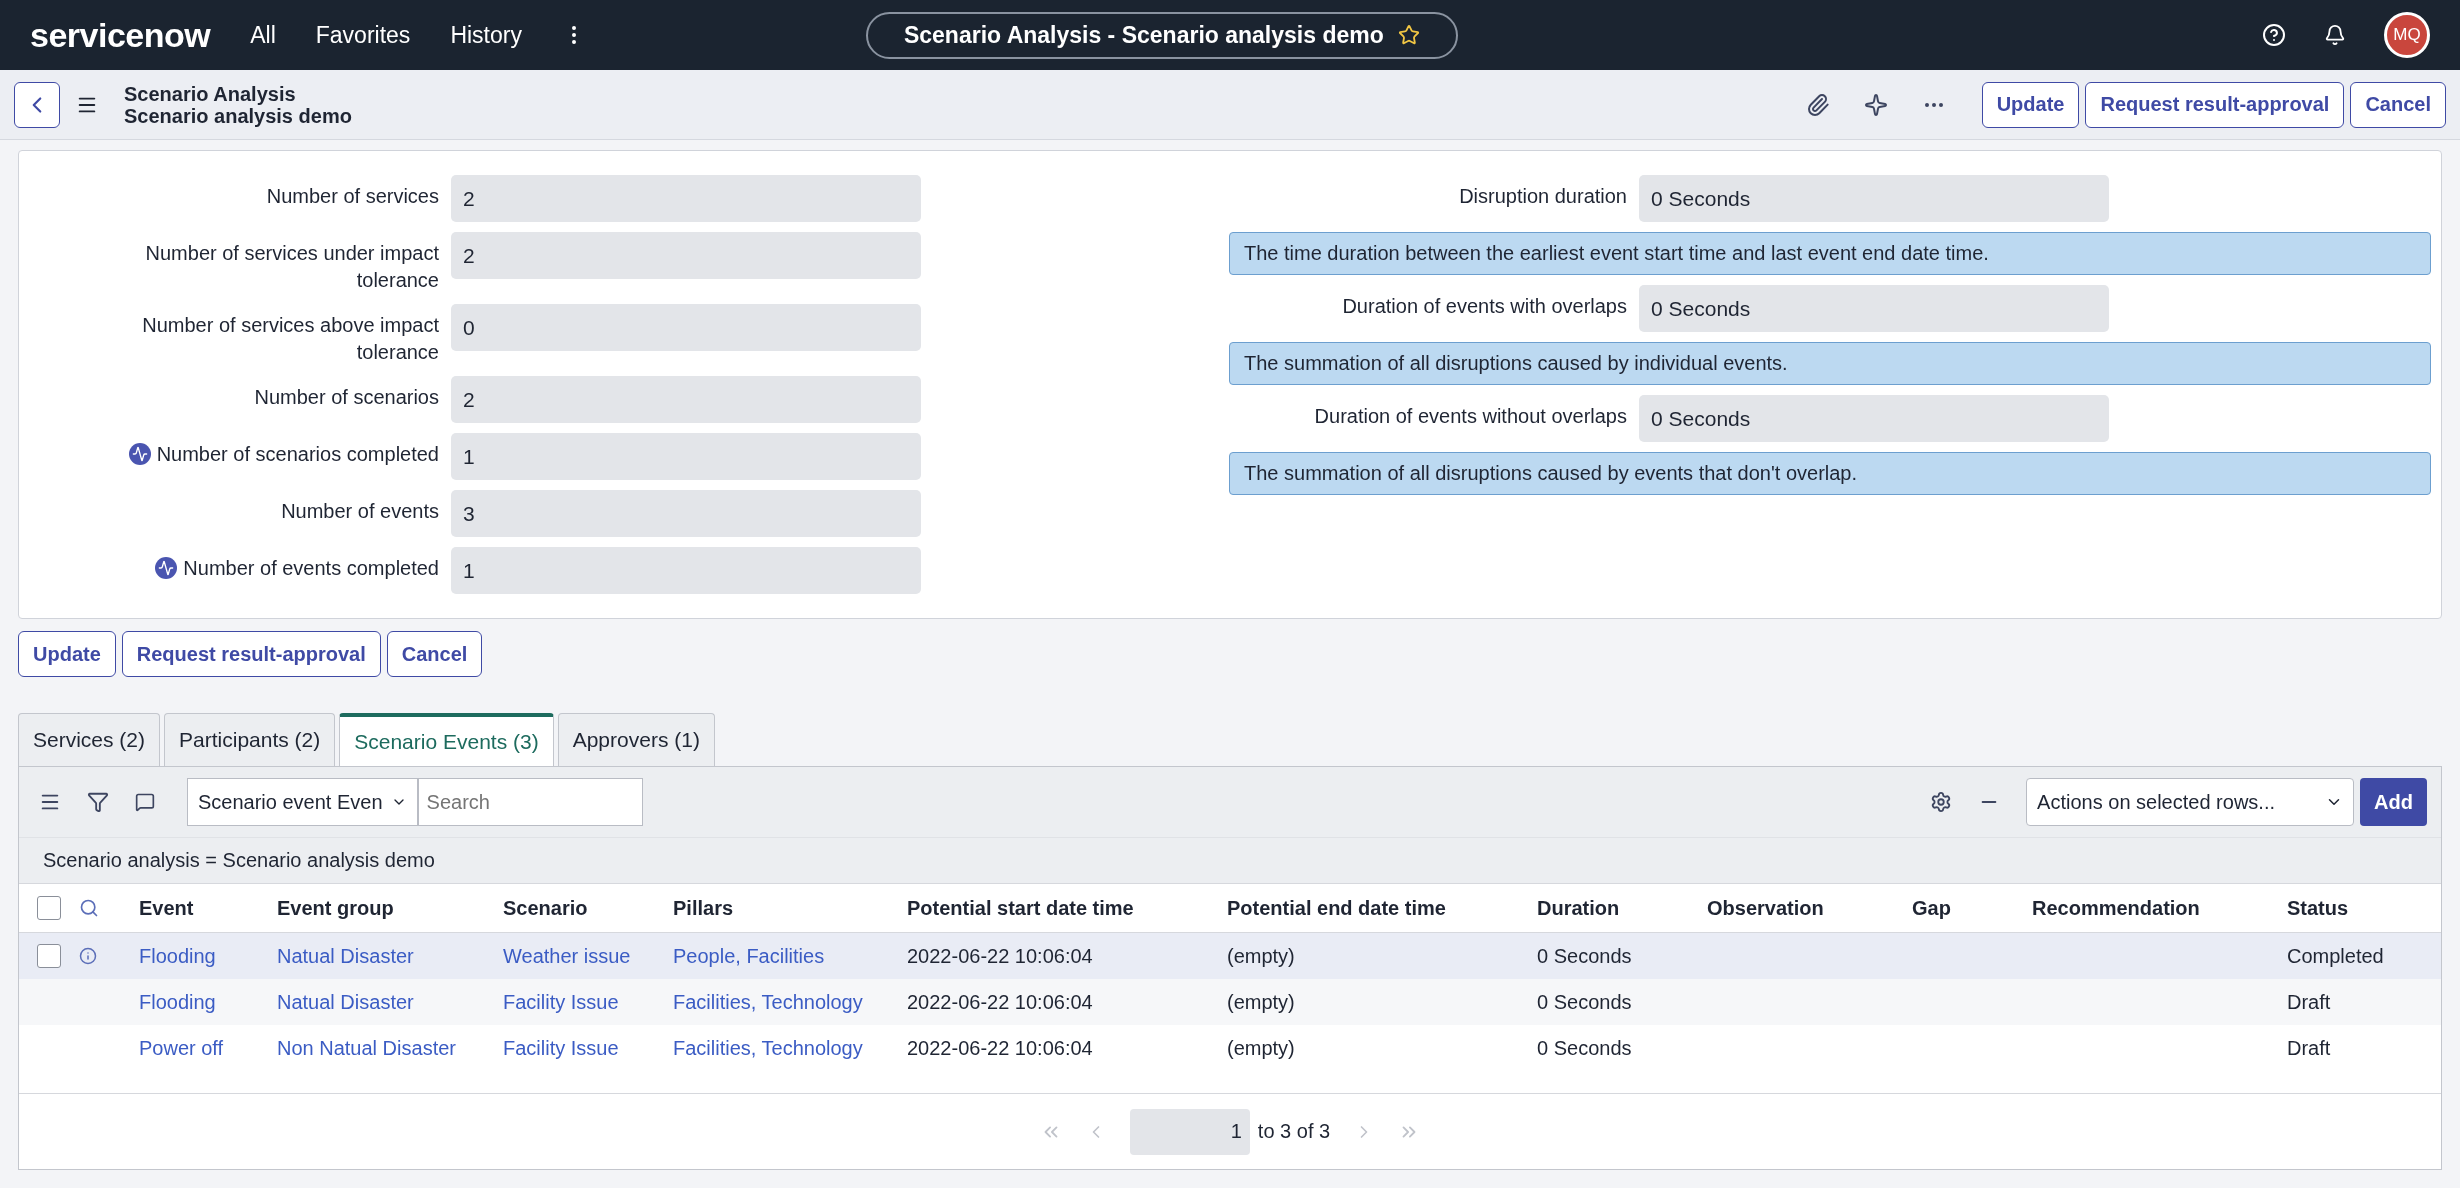  I want to click on table-link: Non Natual Disaster, so click(390, 1048).